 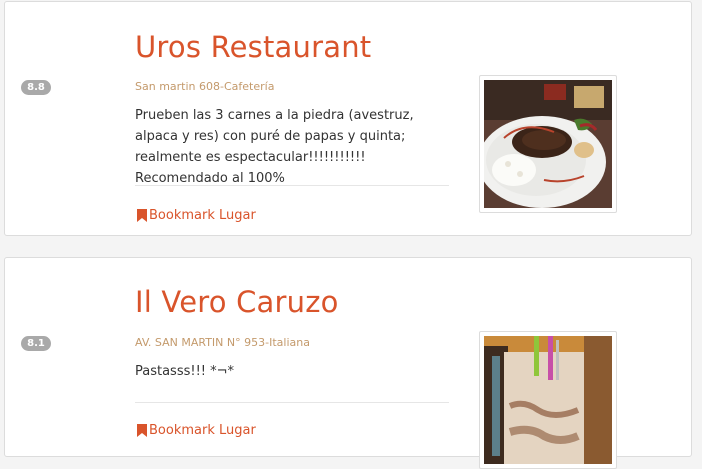 What do you see at coordinates (222, 342) in the screenshot?
I see `place-address: AV. SAN MARTIN N° 953-Italiana` at bounding box center [222, 342].